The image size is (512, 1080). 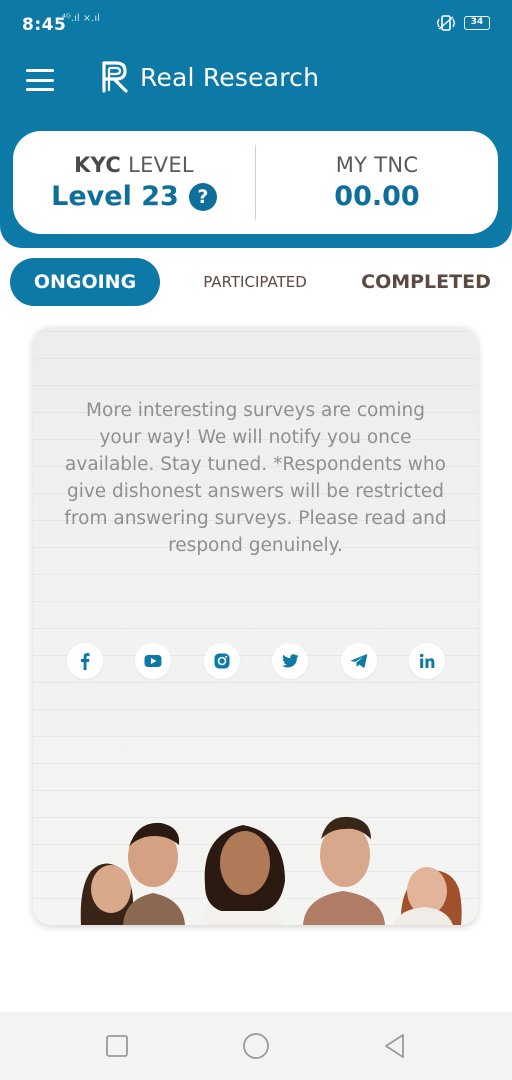 I want to click on tnc-label: MY TNC, so click(x=377, y=165).